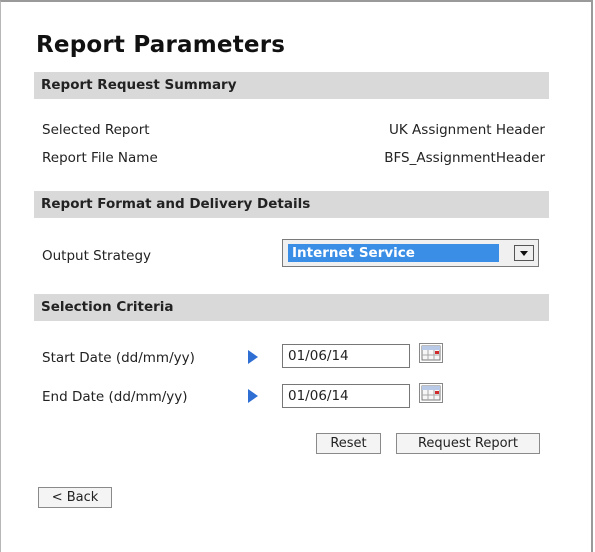  Describe the element at coordinates (291, 204) in the screenshot. I see `section-header-format: Report Format and Delivery Details` at that location.